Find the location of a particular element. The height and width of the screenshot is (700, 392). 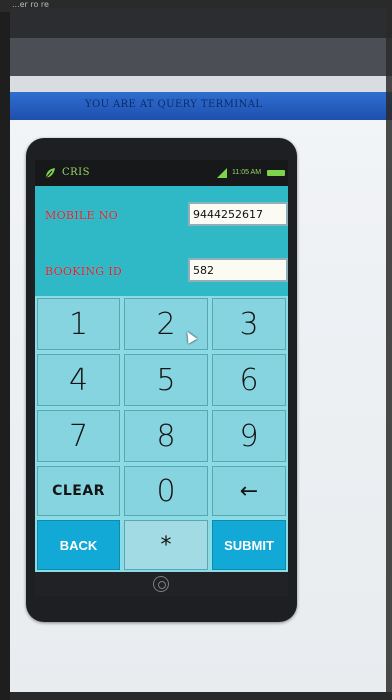

key-0: 0 is located at coordinates (166, 491).